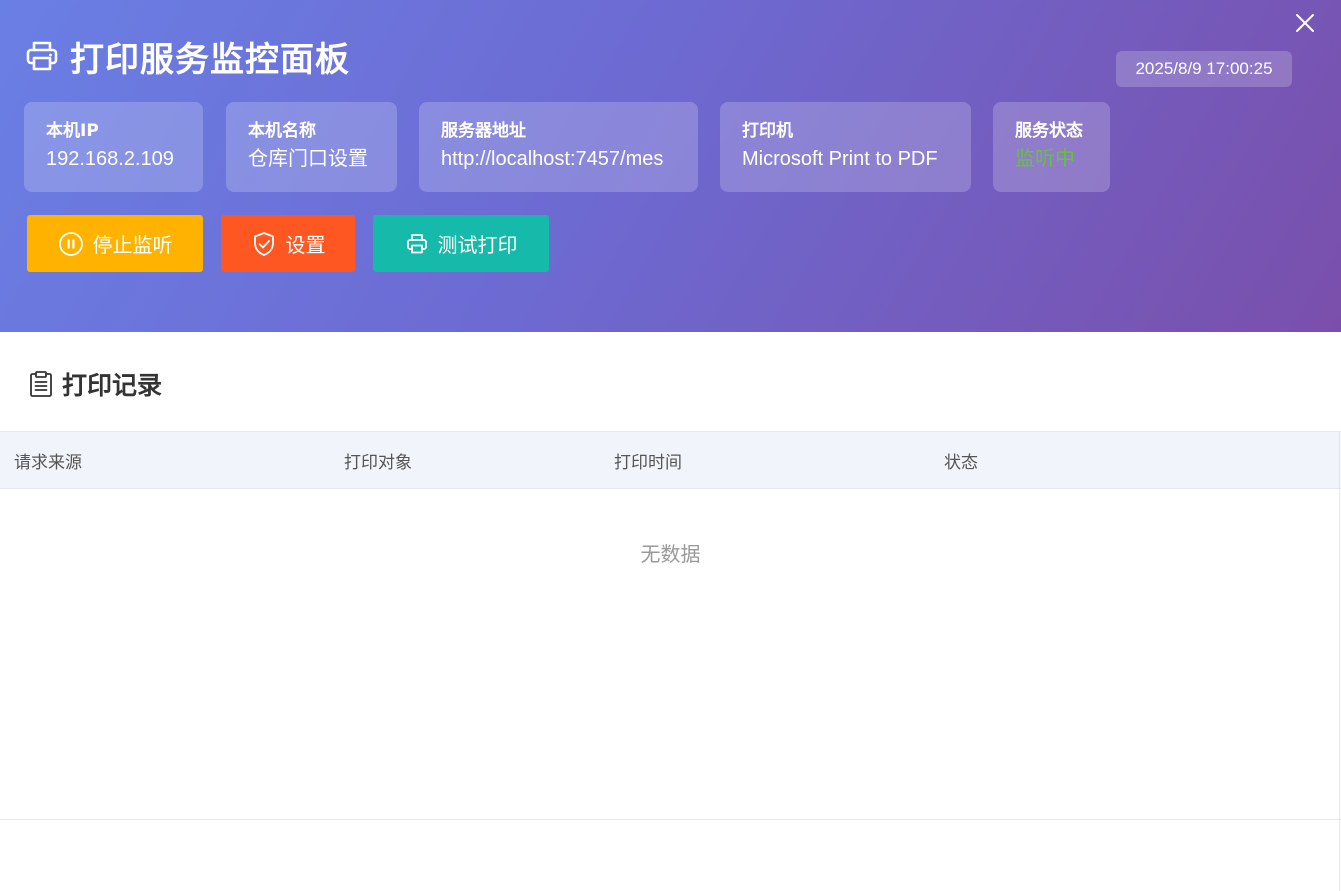 This screenshot has width=1341, height=891. Describe the element at coordinates (961, 460) in the screenshot. I see `column-header-status: 状态` at that location.